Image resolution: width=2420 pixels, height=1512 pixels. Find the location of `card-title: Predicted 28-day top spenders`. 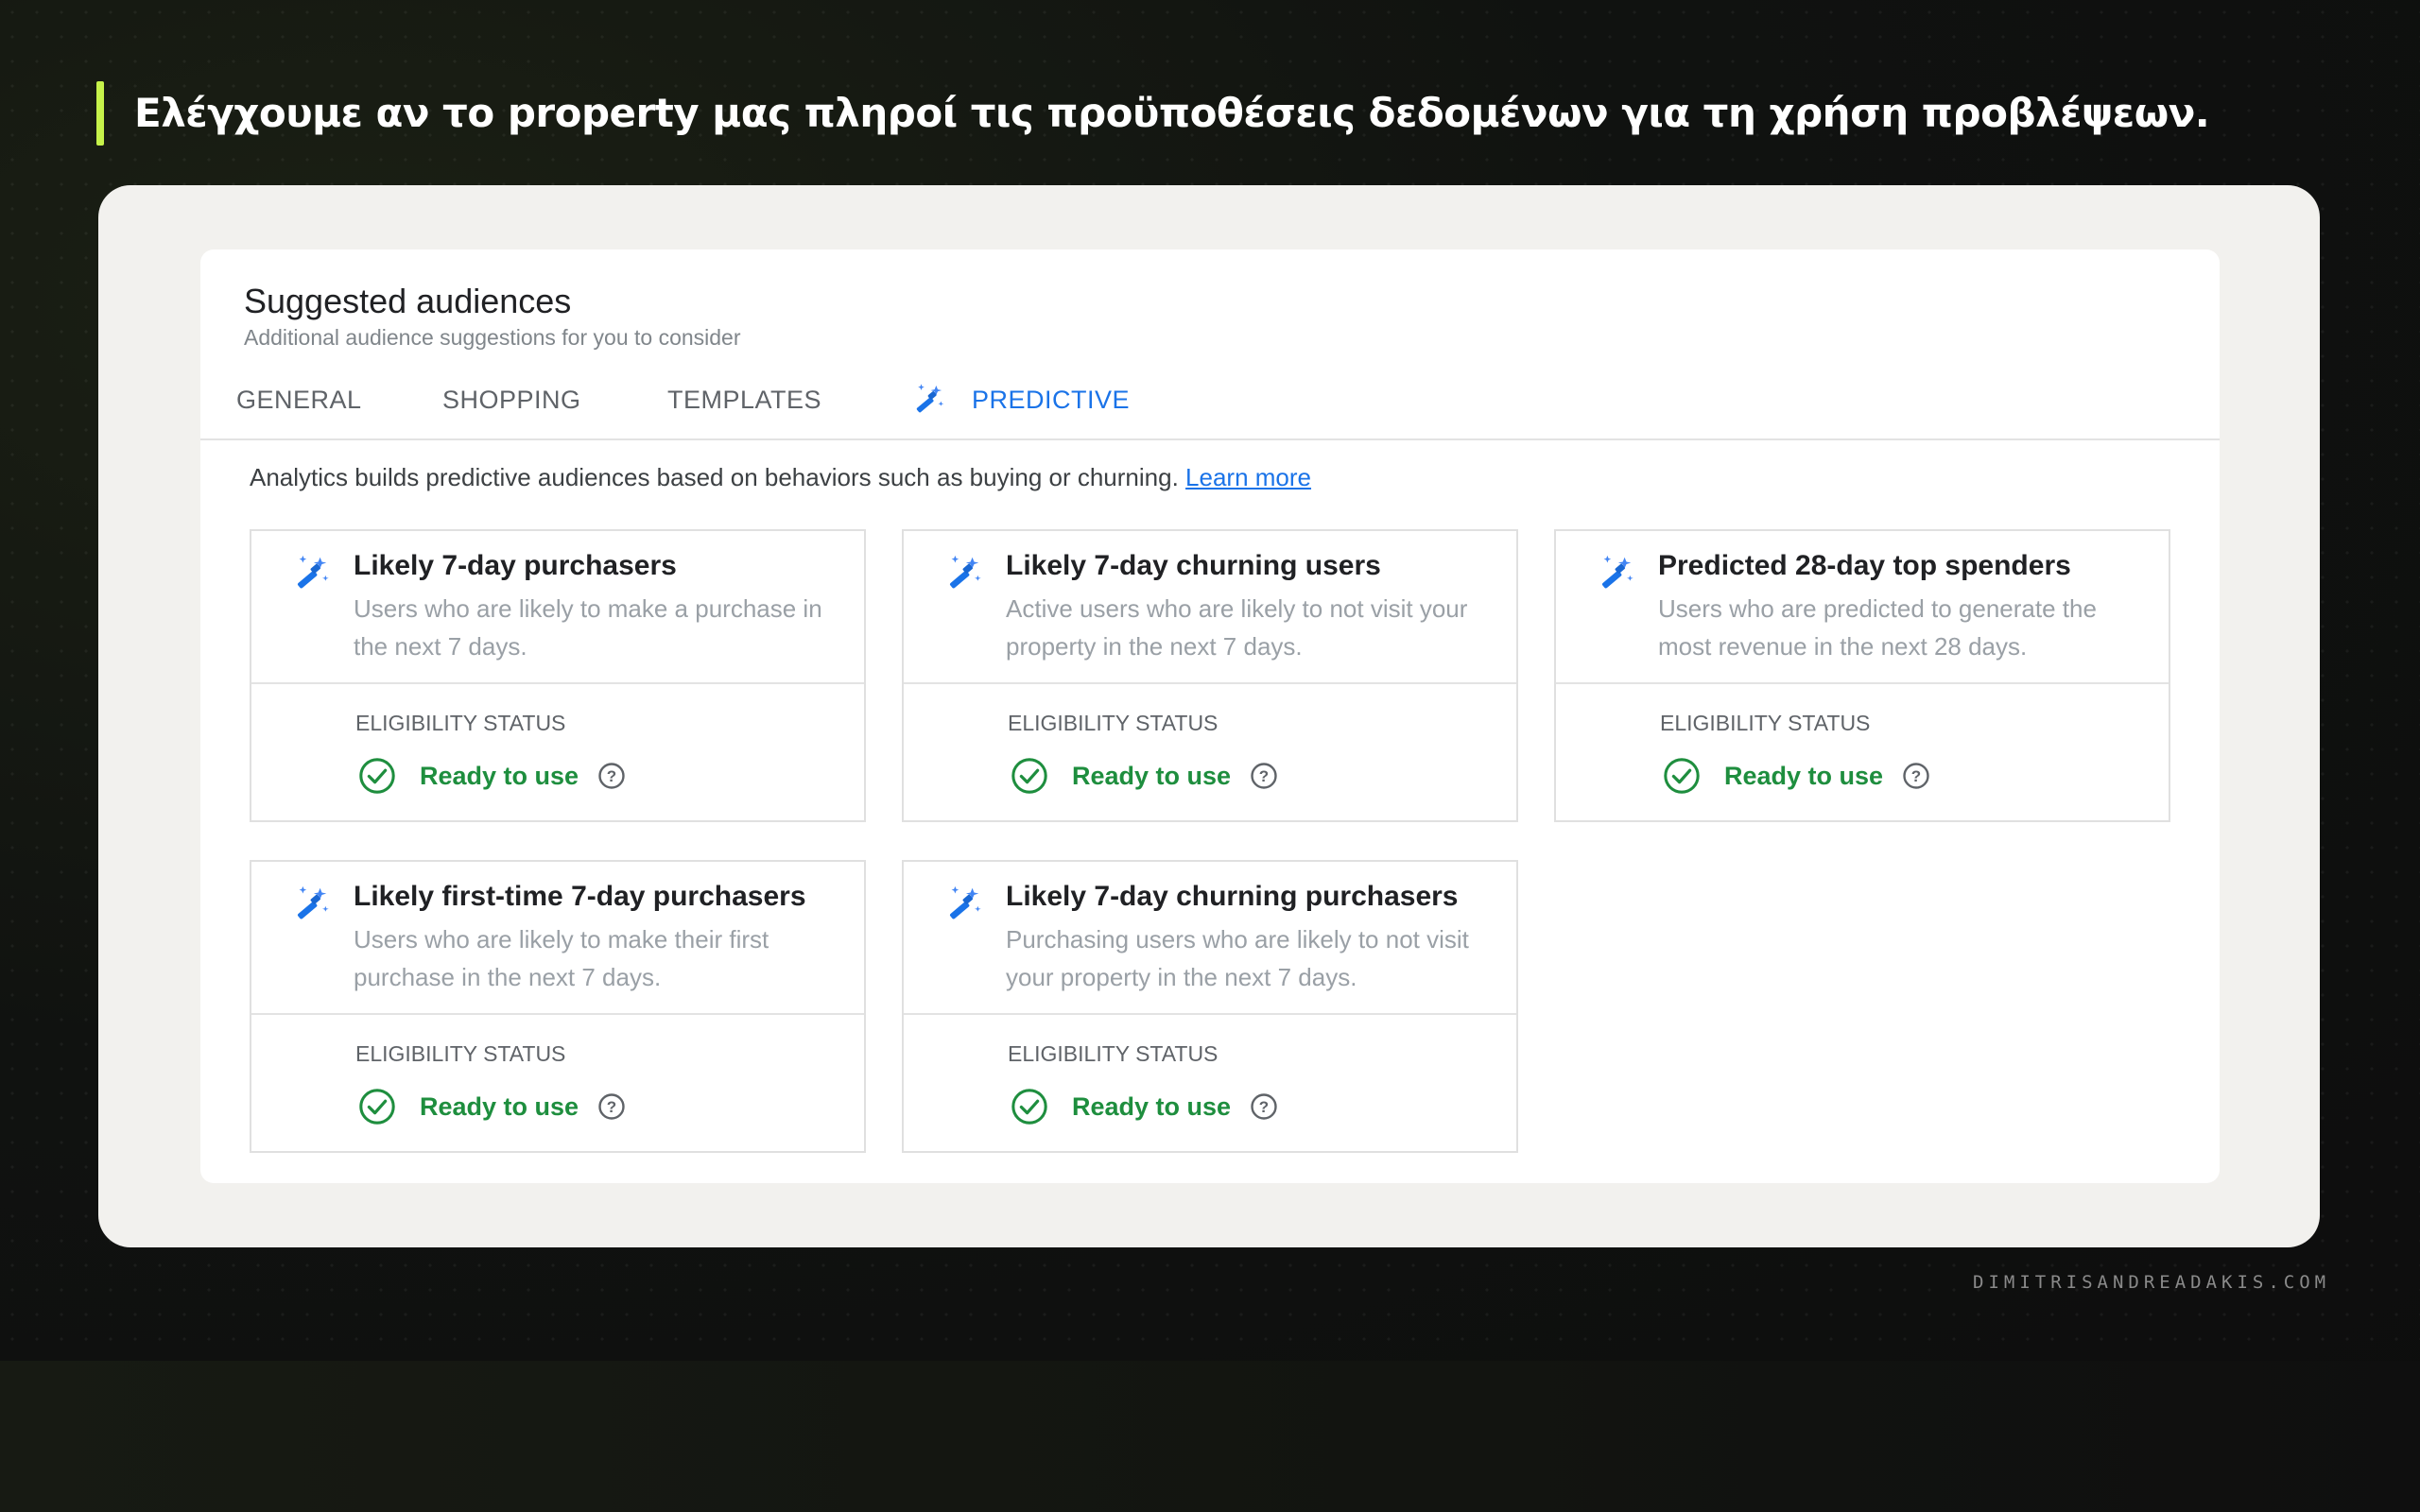

card-title: Predicted 28-day top spenders is located at coordinates (1865, 565).